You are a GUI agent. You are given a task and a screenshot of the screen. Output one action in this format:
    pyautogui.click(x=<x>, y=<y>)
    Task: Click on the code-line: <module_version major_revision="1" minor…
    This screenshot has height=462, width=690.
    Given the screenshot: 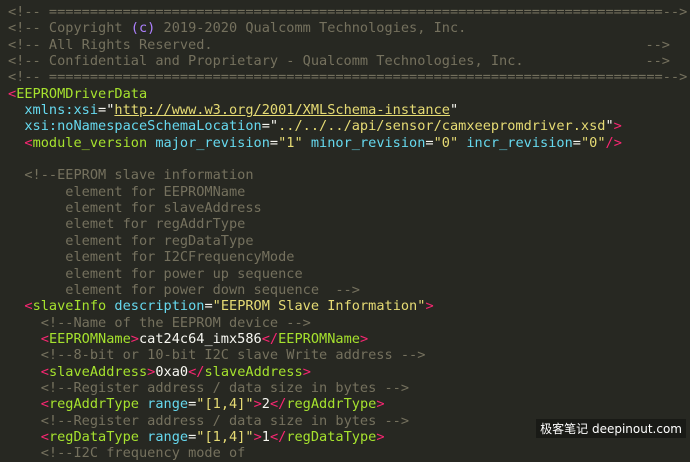 What is the action you would take?
    pyautogui.click(x=323, y=142)
    